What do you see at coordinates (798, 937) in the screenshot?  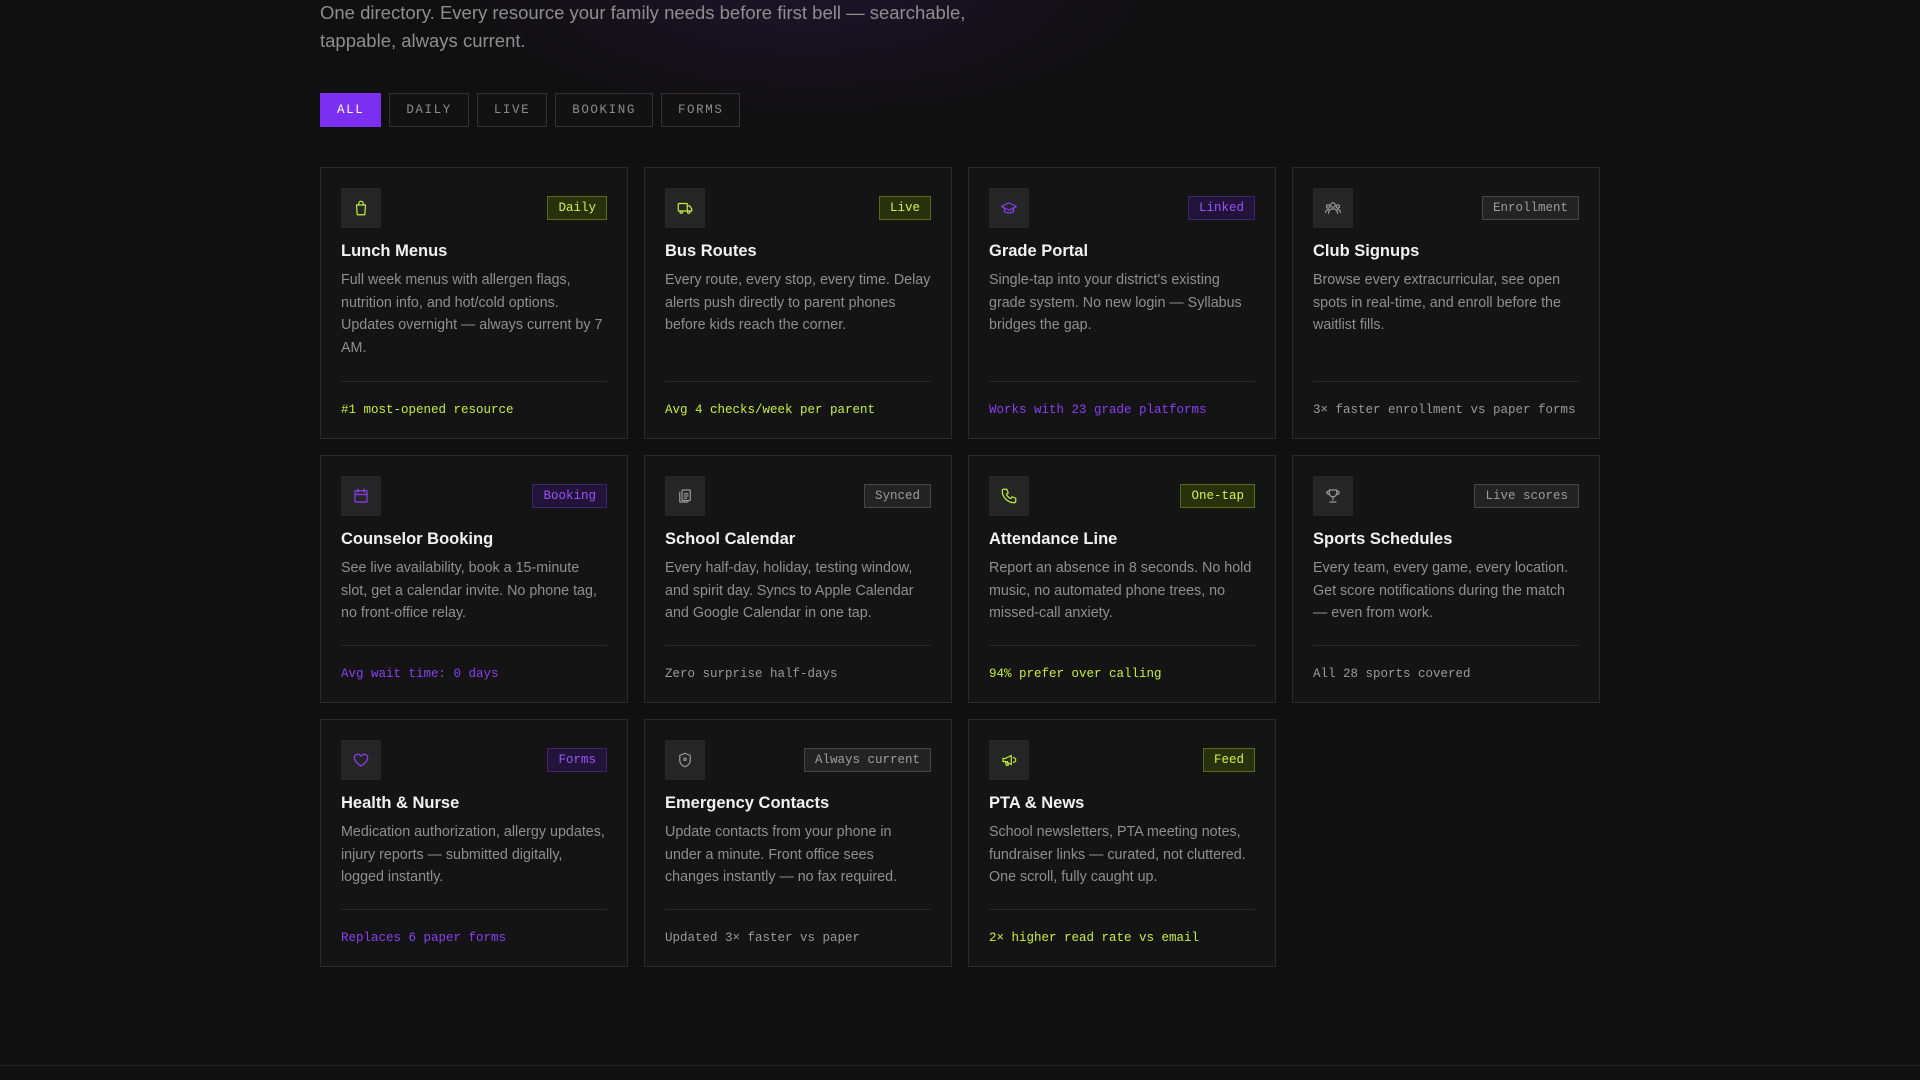 I see `card-stat: Updated 3× faster vs paper` at bounding box center [798, 937].